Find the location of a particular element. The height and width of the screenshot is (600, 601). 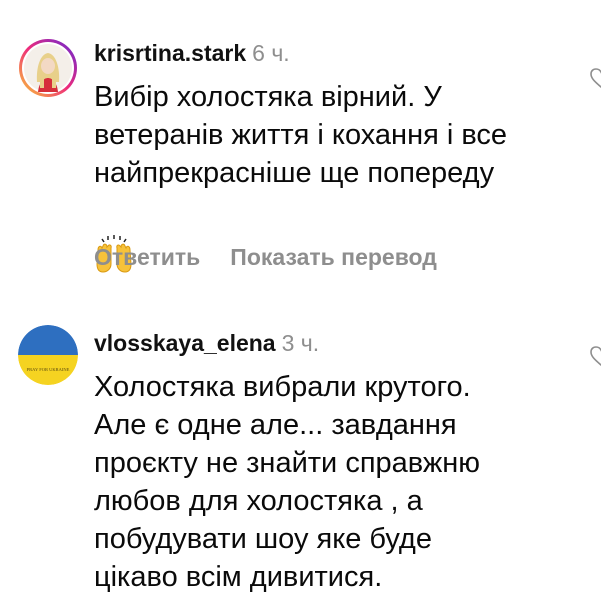

reply-button: Ответить is located at coordinates (147, 257).